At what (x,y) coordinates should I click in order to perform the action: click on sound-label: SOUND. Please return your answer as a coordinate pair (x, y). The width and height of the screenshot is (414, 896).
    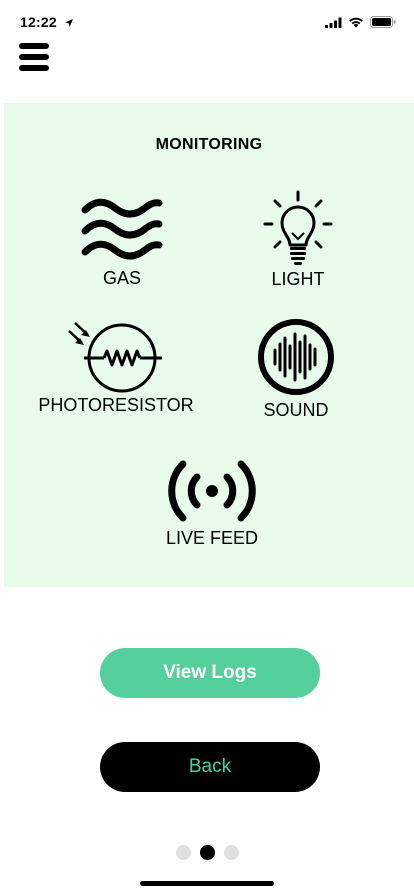
    Looking at the image, I should click on (296, 410).